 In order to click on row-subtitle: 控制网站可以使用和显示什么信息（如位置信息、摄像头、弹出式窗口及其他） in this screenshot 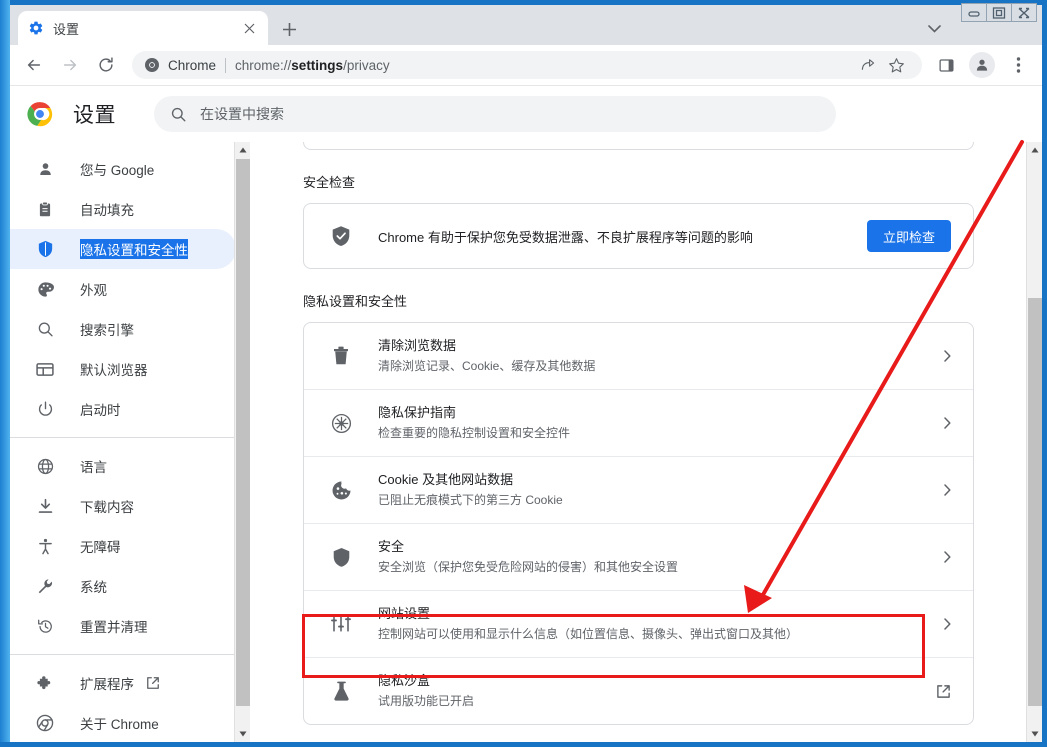, I will do `click(588, 634)`.